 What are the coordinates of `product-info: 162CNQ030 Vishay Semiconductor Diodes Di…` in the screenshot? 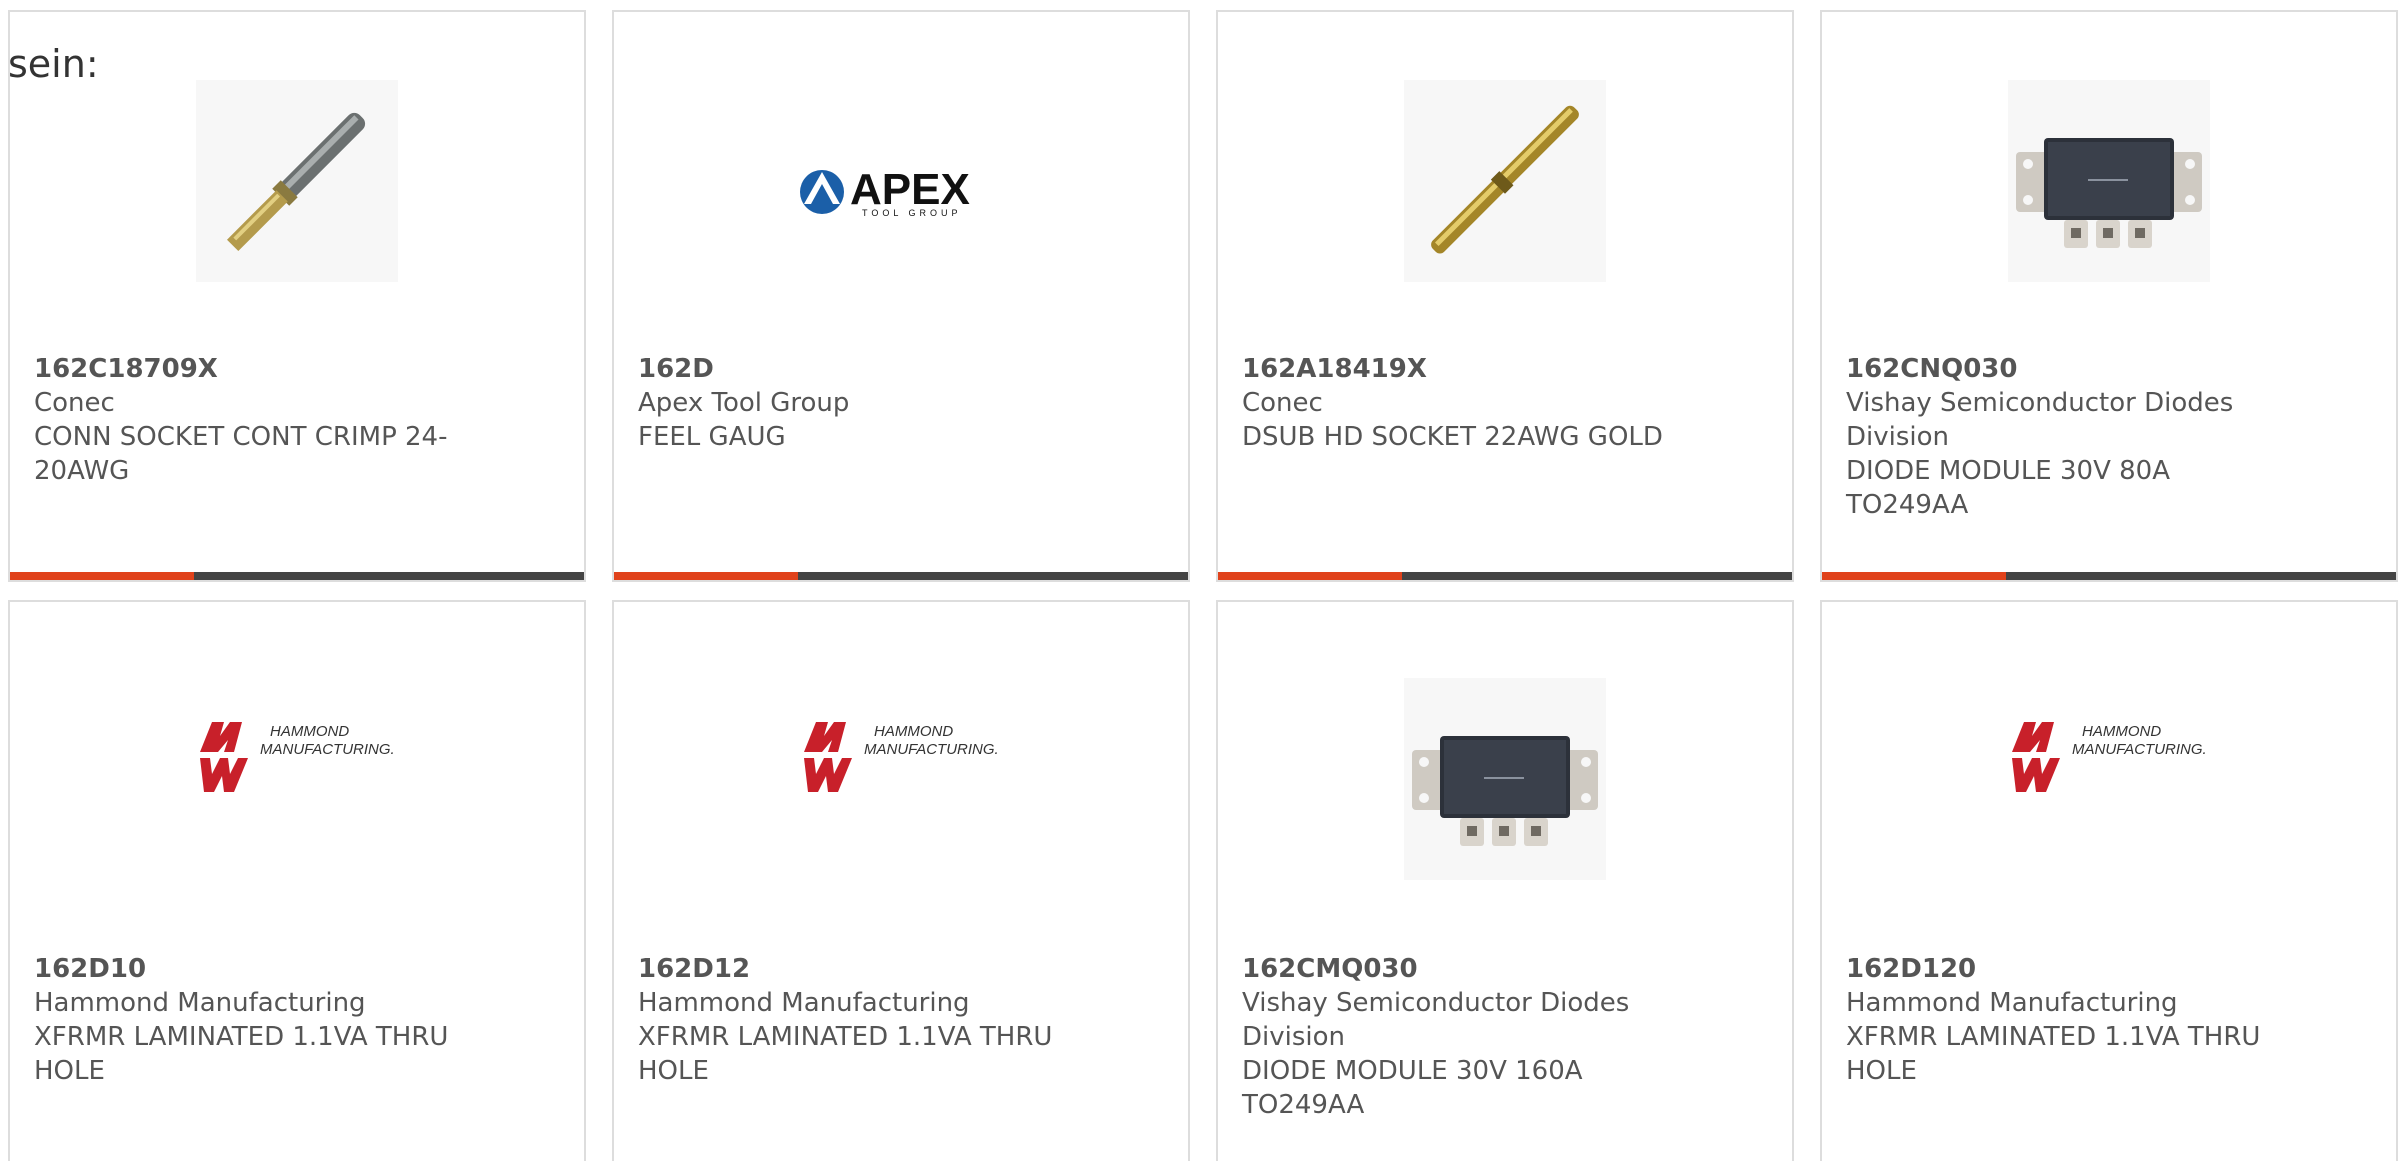 It's located at (2109, 437).